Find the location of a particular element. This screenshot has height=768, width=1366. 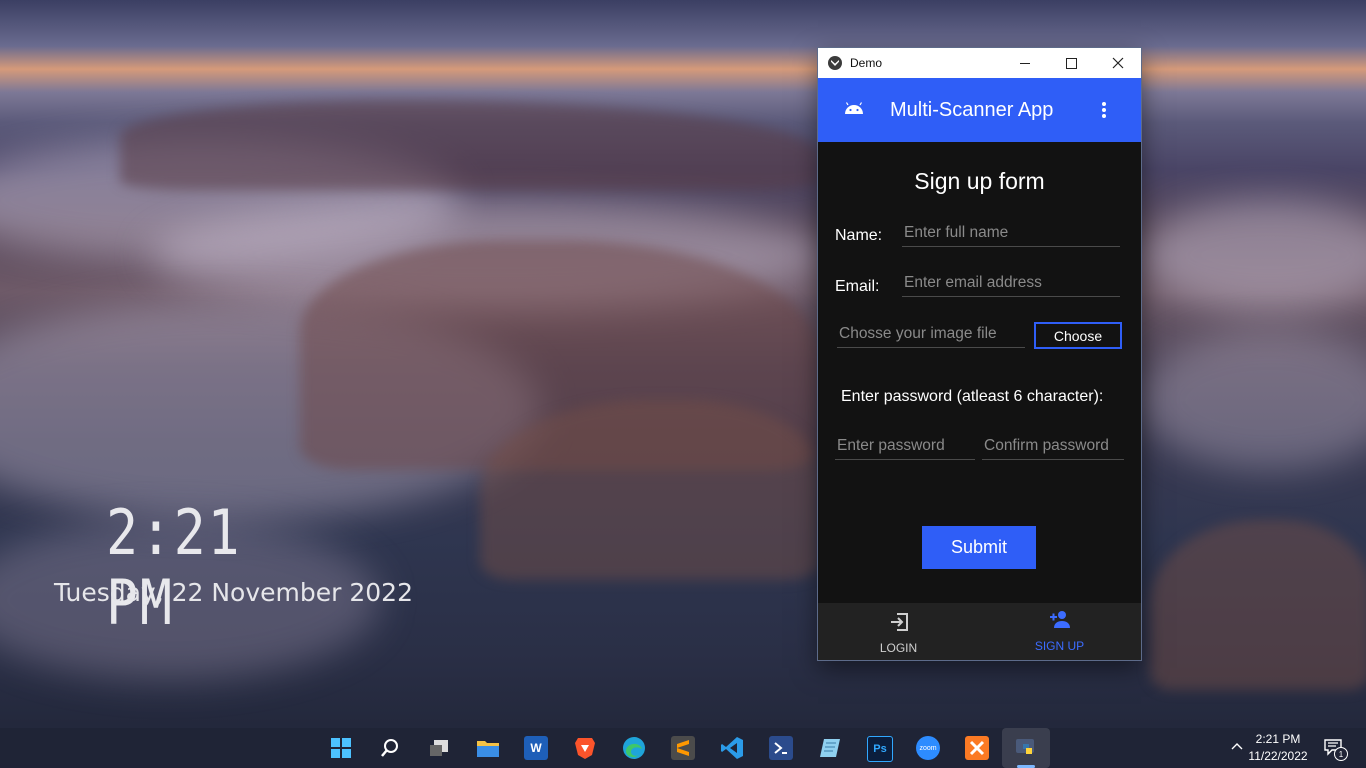

word-icon: W is located at coordinates (536, 748).